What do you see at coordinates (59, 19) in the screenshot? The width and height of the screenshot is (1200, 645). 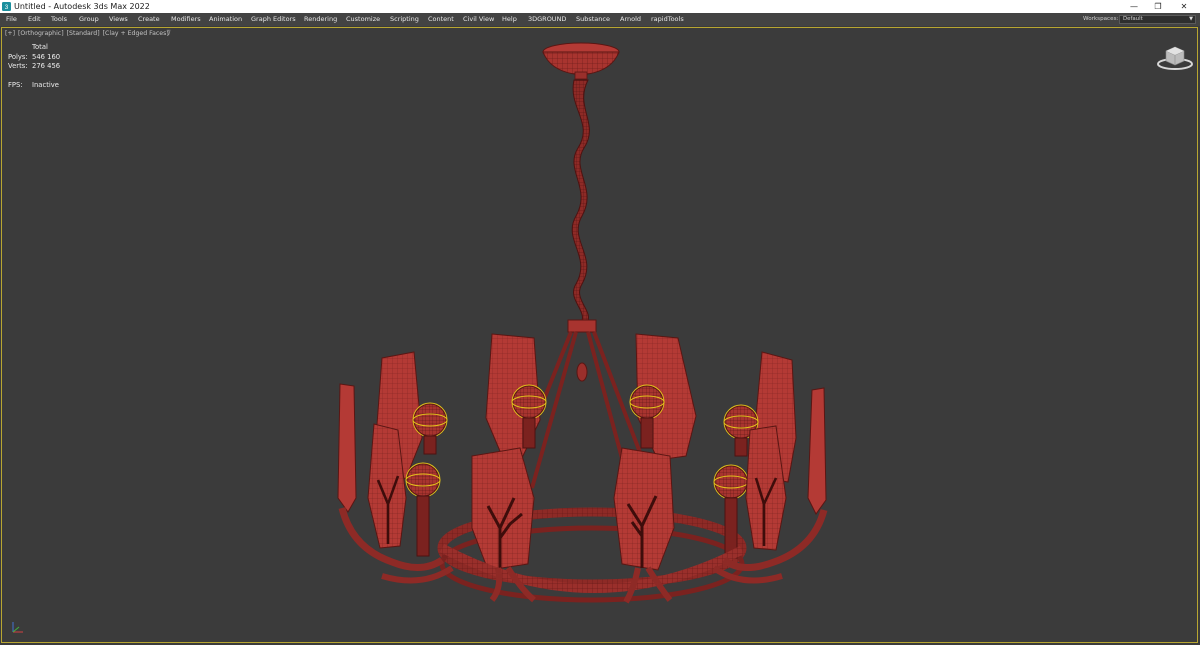 I see `menu-tools: Tools` at bounding box center [59, 19].